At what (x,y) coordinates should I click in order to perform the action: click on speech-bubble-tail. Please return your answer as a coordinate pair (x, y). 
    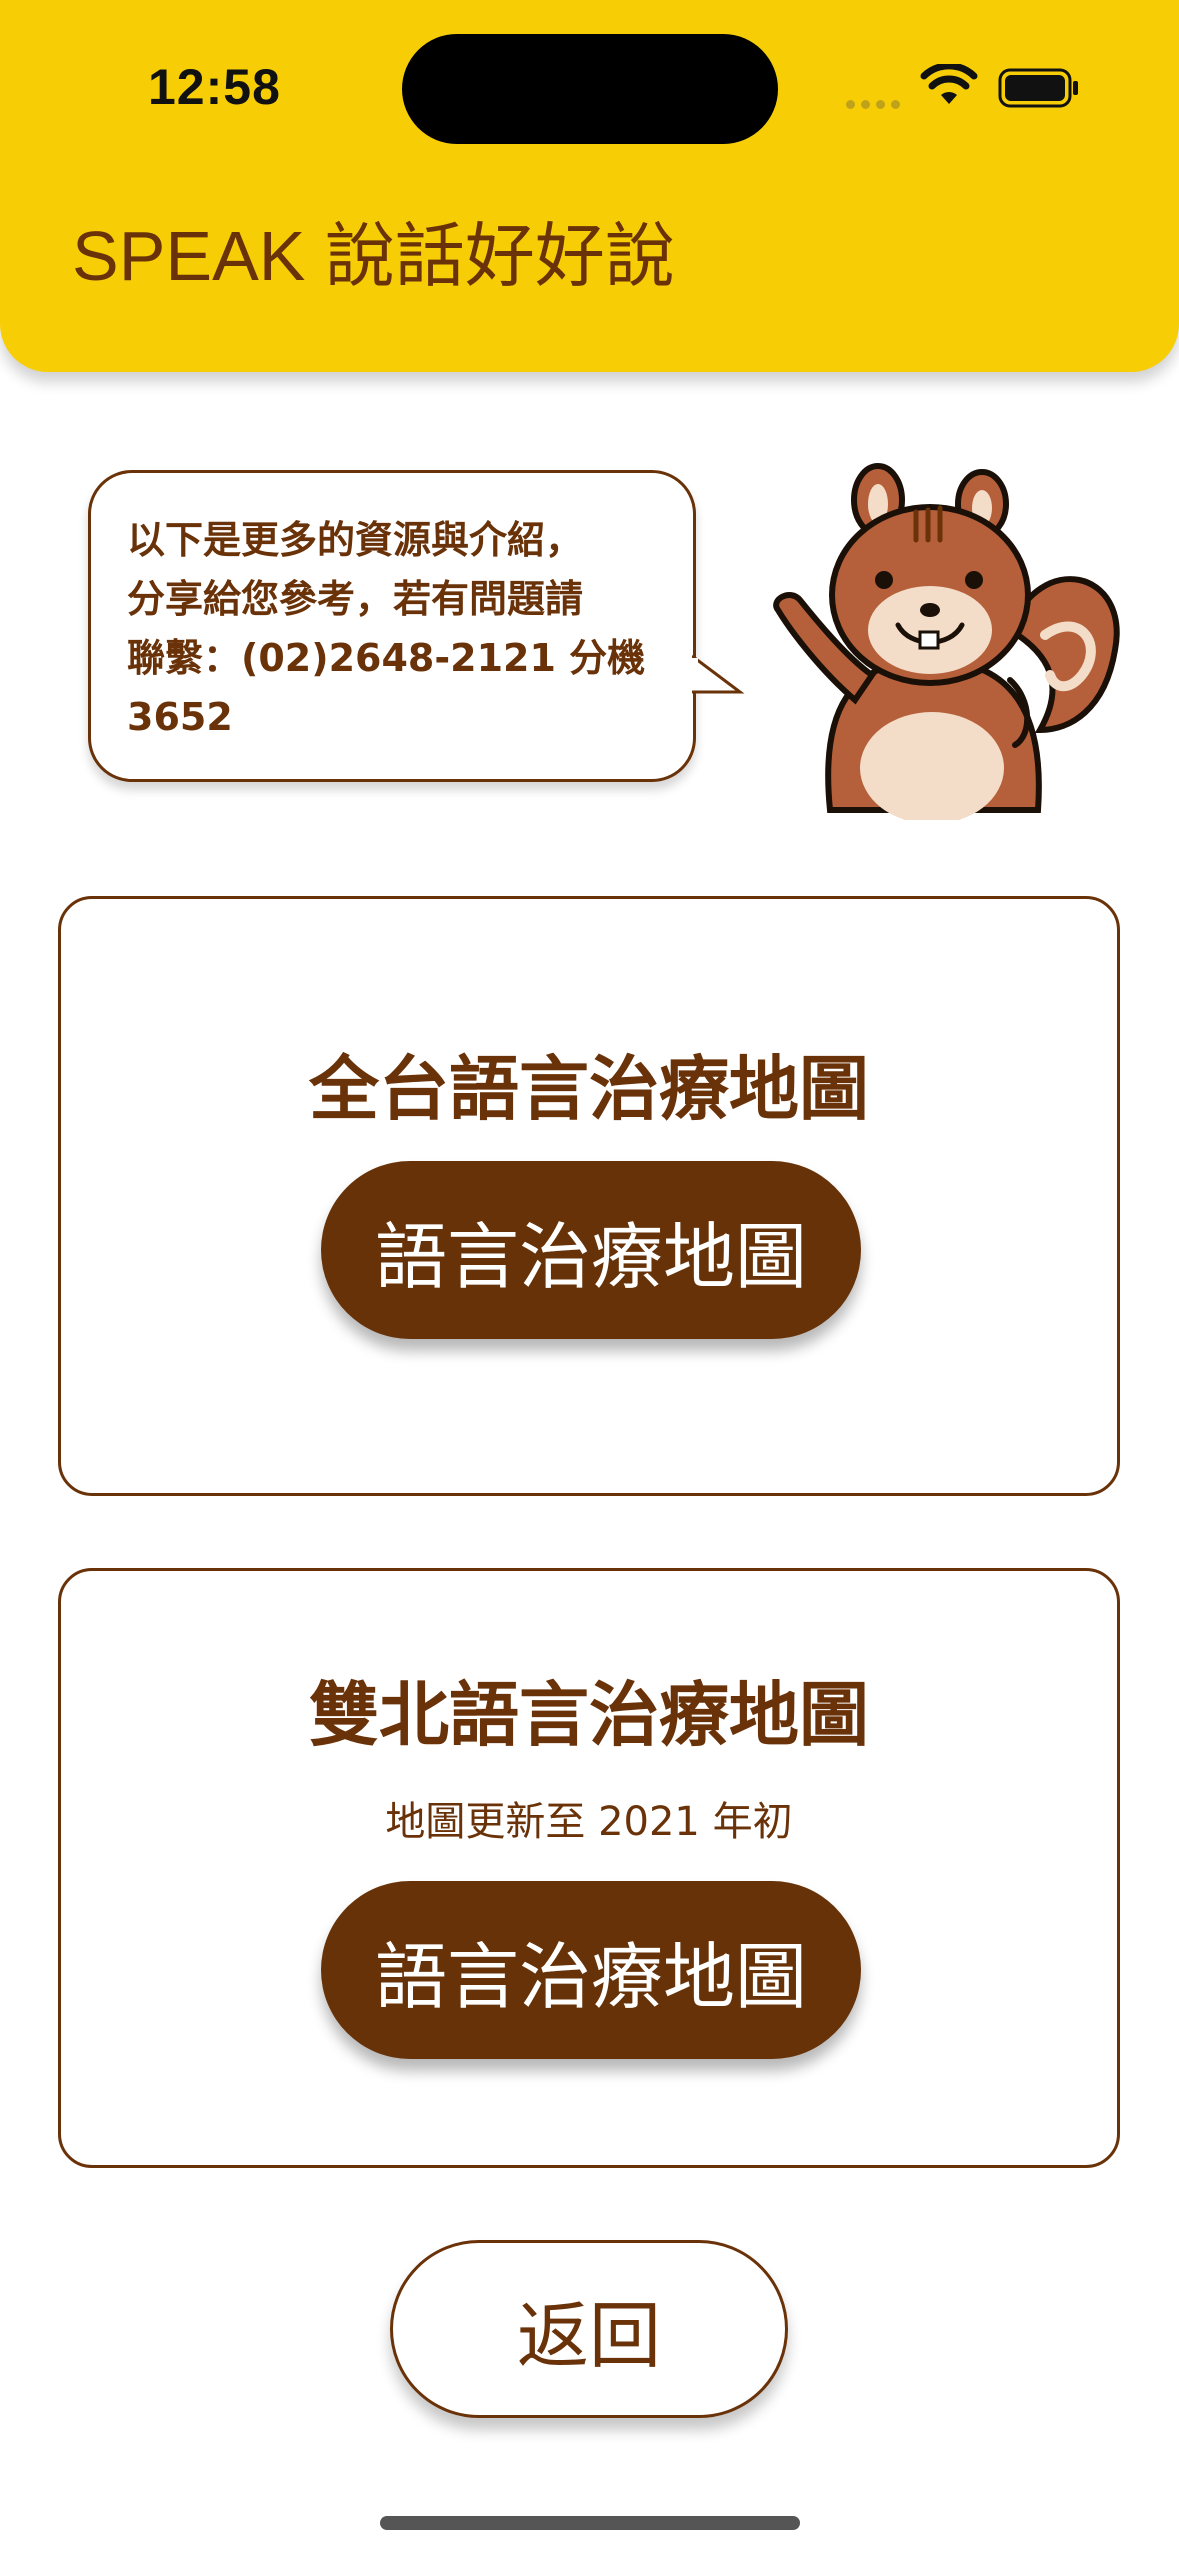
    Looking at the image, I should click on (718, 674).